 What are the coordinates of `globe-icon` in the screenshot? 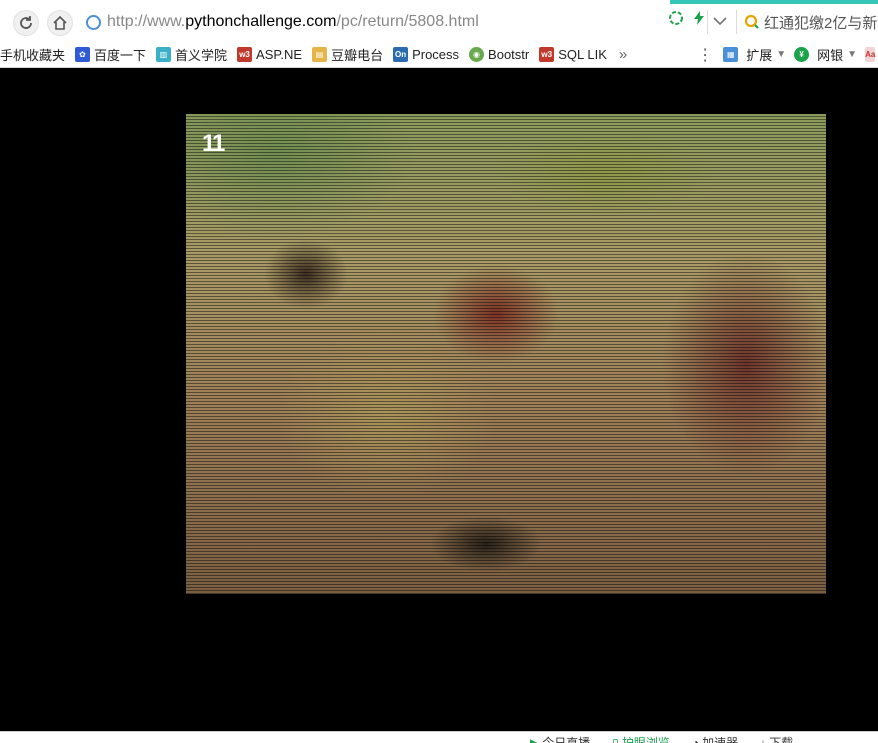 It's located at (93, 22).